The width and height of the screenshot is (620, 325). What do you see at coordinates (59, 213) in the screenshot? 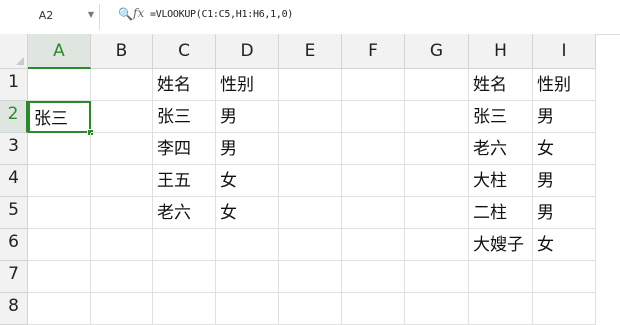
I see `cell-a5` at bounding box center [59, 213].